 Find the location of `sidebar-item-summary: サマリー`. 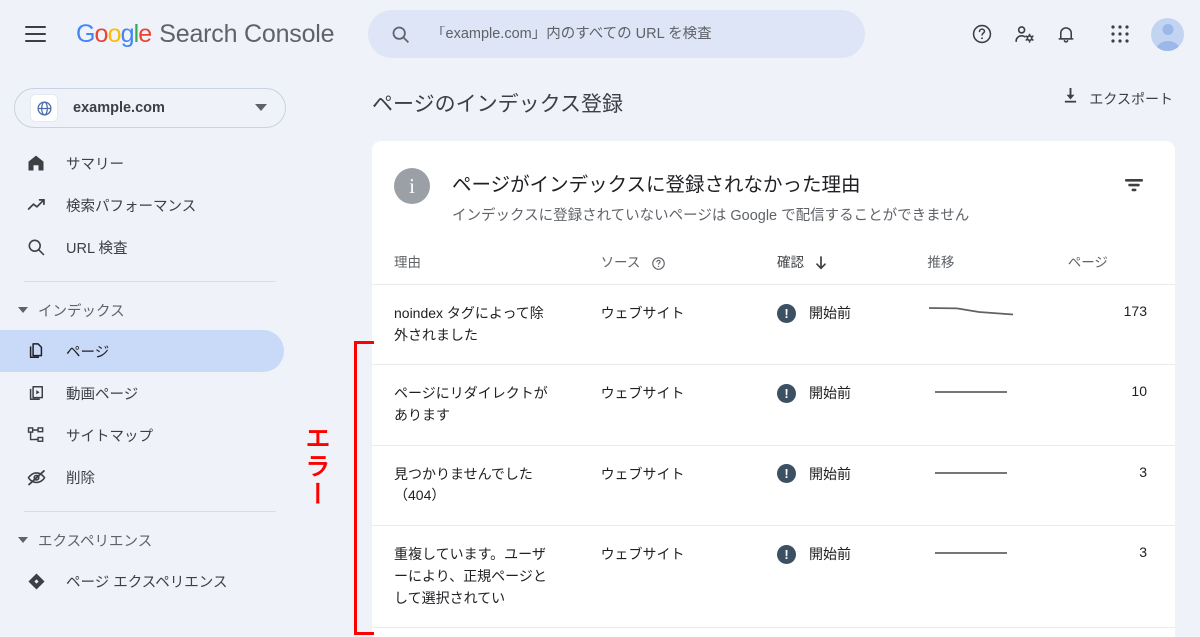

sidebar-item-summary: サマリー is located at coordinates (142, 163).